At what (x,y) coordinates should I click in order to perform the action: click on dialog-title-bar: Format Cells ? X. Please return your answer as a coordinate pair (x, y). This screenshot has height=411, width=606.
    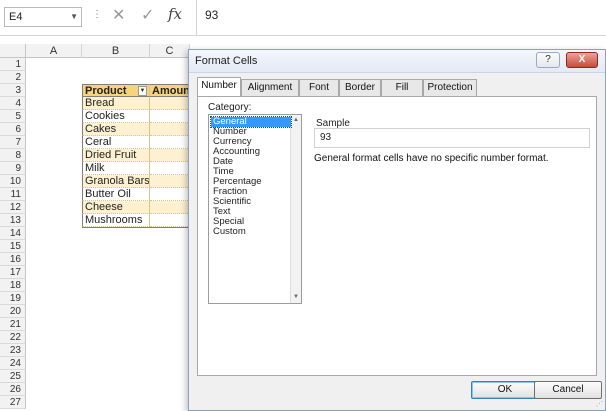
    Looking at the image, I should click on (397, 61).